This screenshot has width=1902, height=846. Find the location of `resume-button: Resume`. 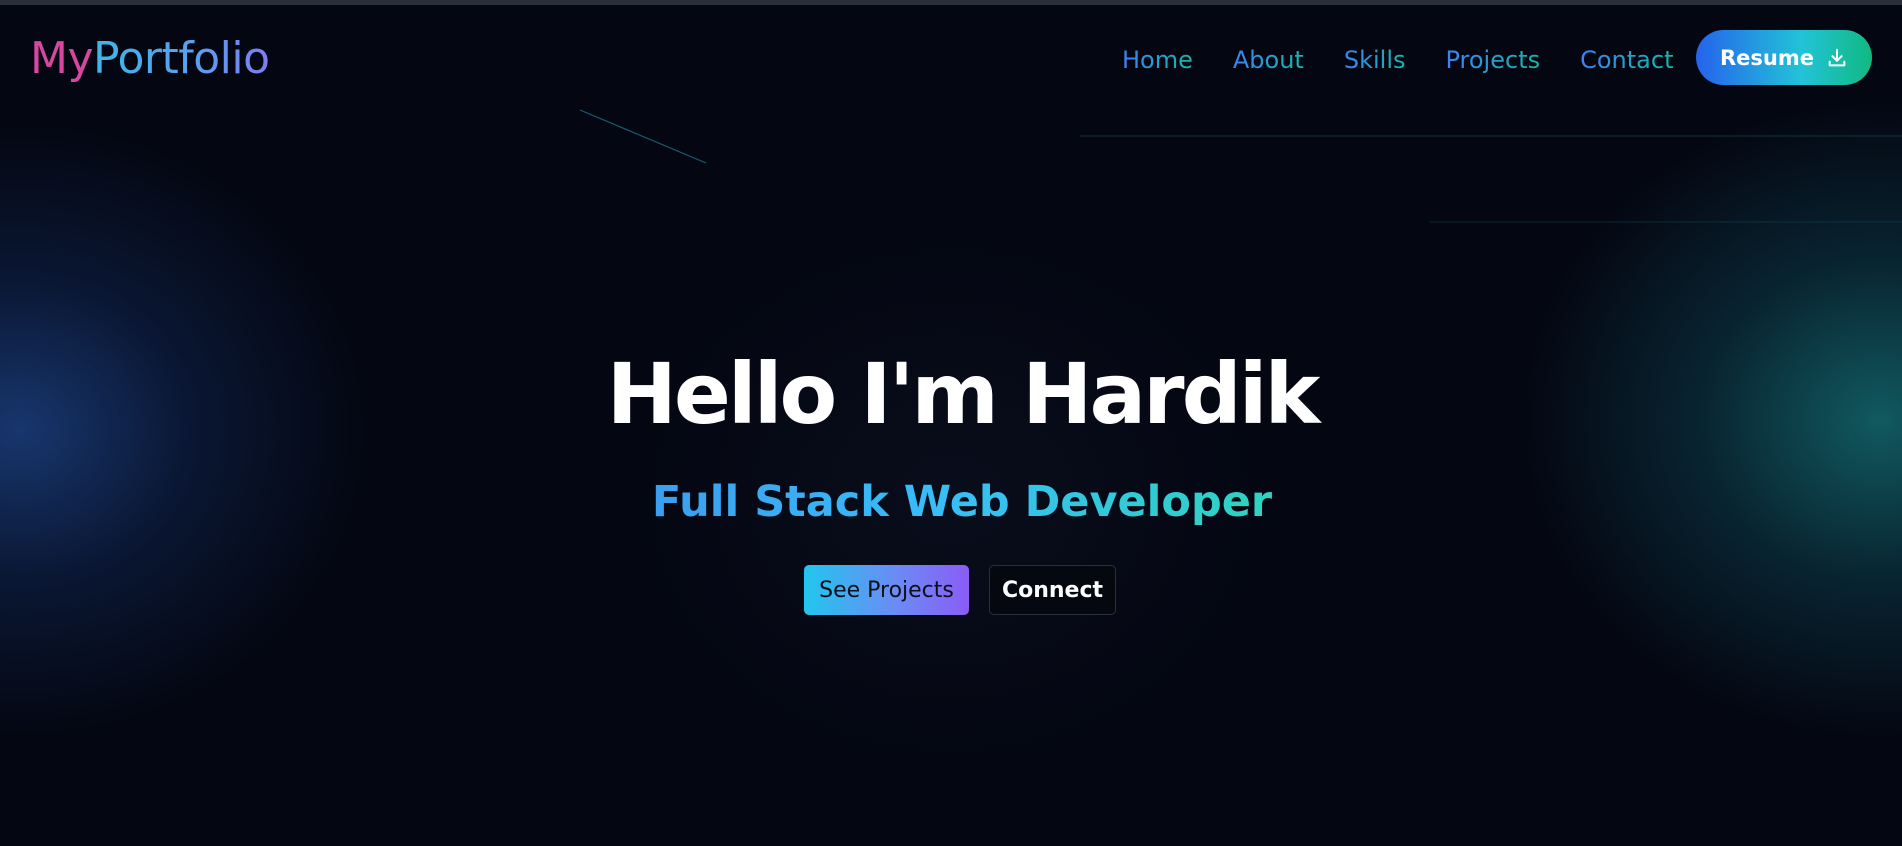

resume-button: Resume is located at coordinates (1784, 57).